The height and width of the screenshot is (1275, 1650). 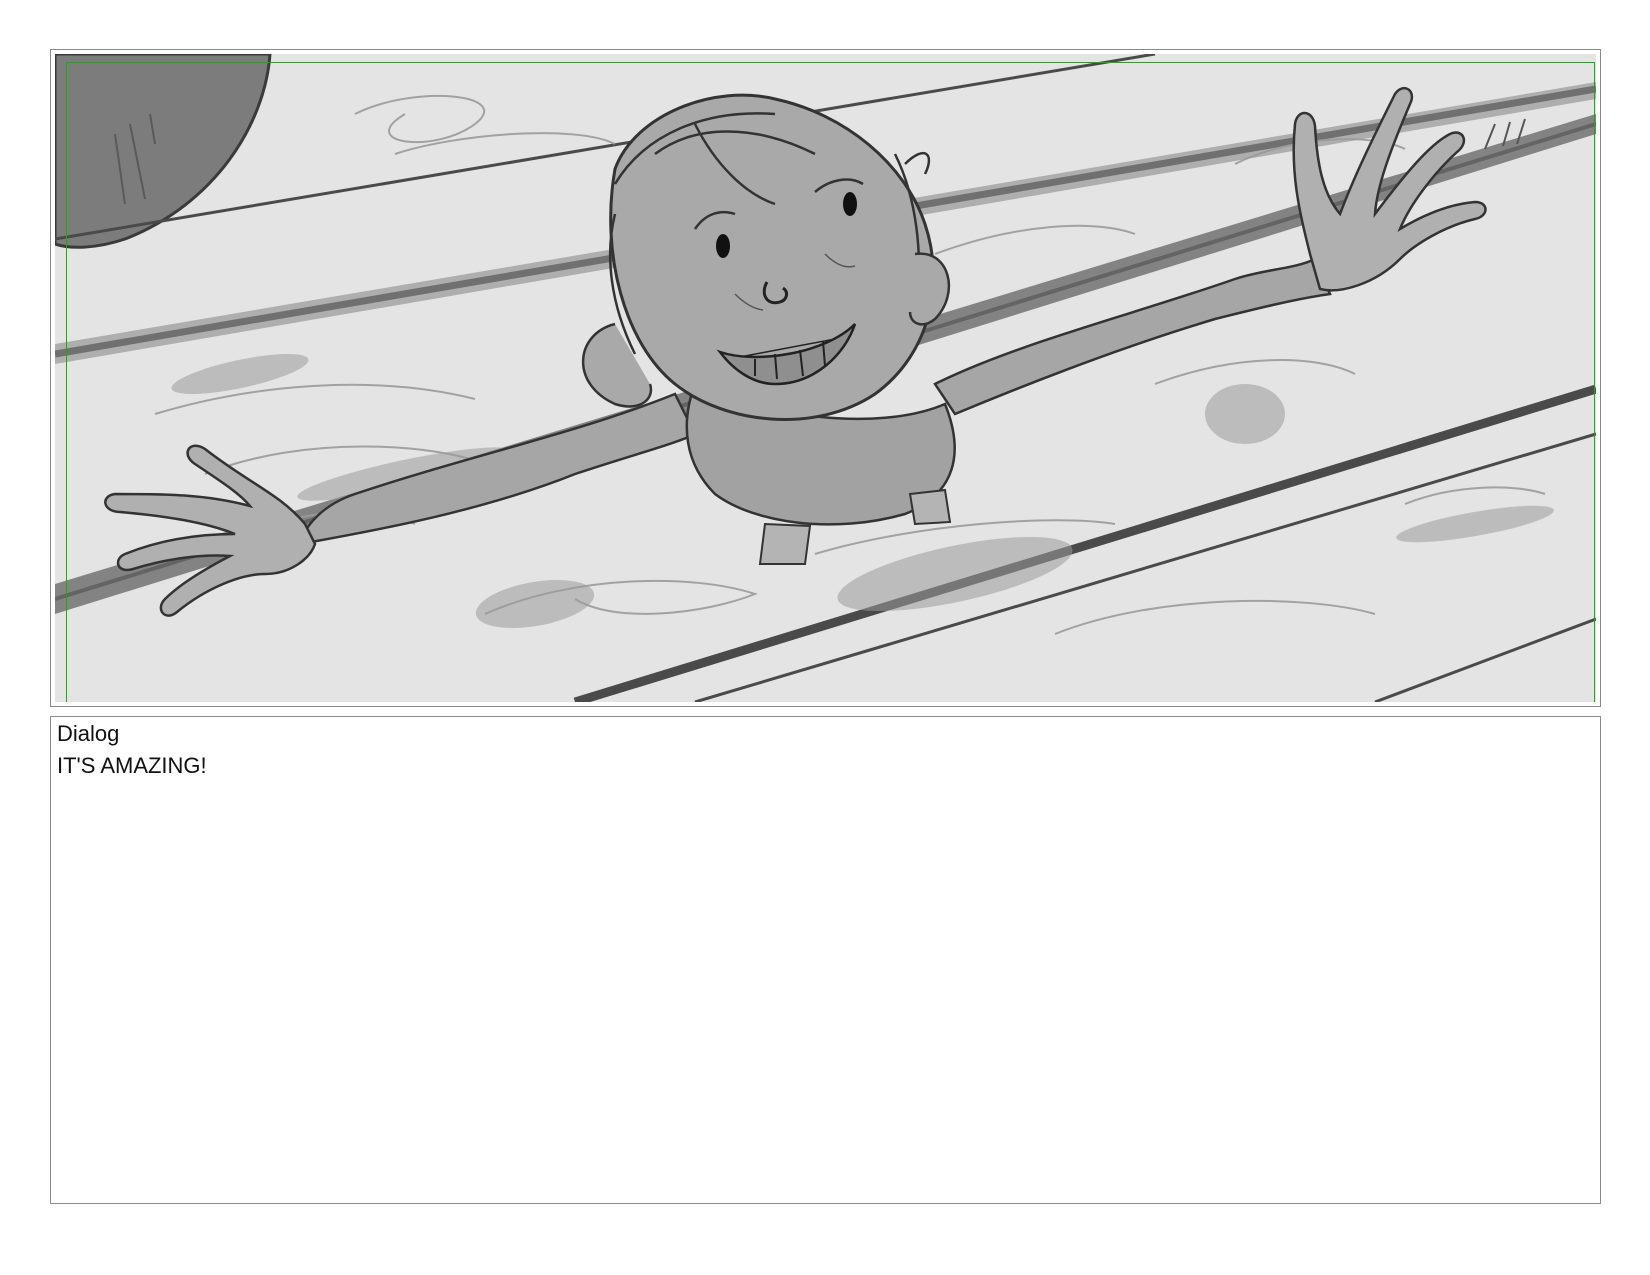 I want to click on dialog-text: IT'S AMAZING!, so click(x=132, y=765).